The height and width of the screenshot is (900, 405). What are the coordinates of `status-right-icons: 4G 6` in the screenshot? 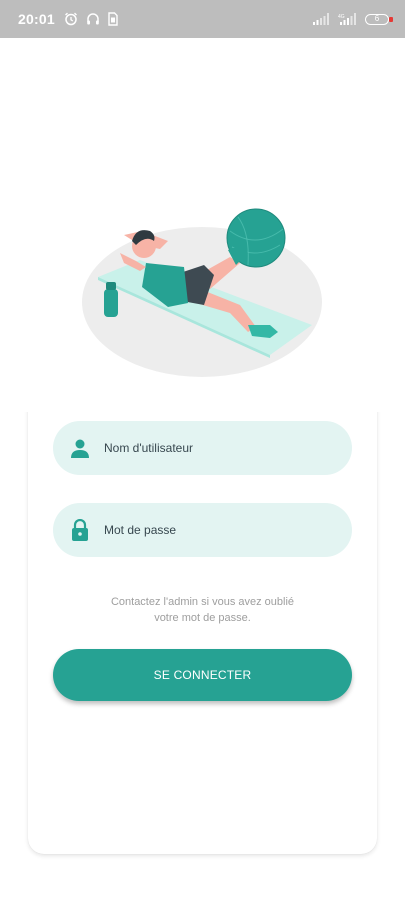 It's located at (353, 19).